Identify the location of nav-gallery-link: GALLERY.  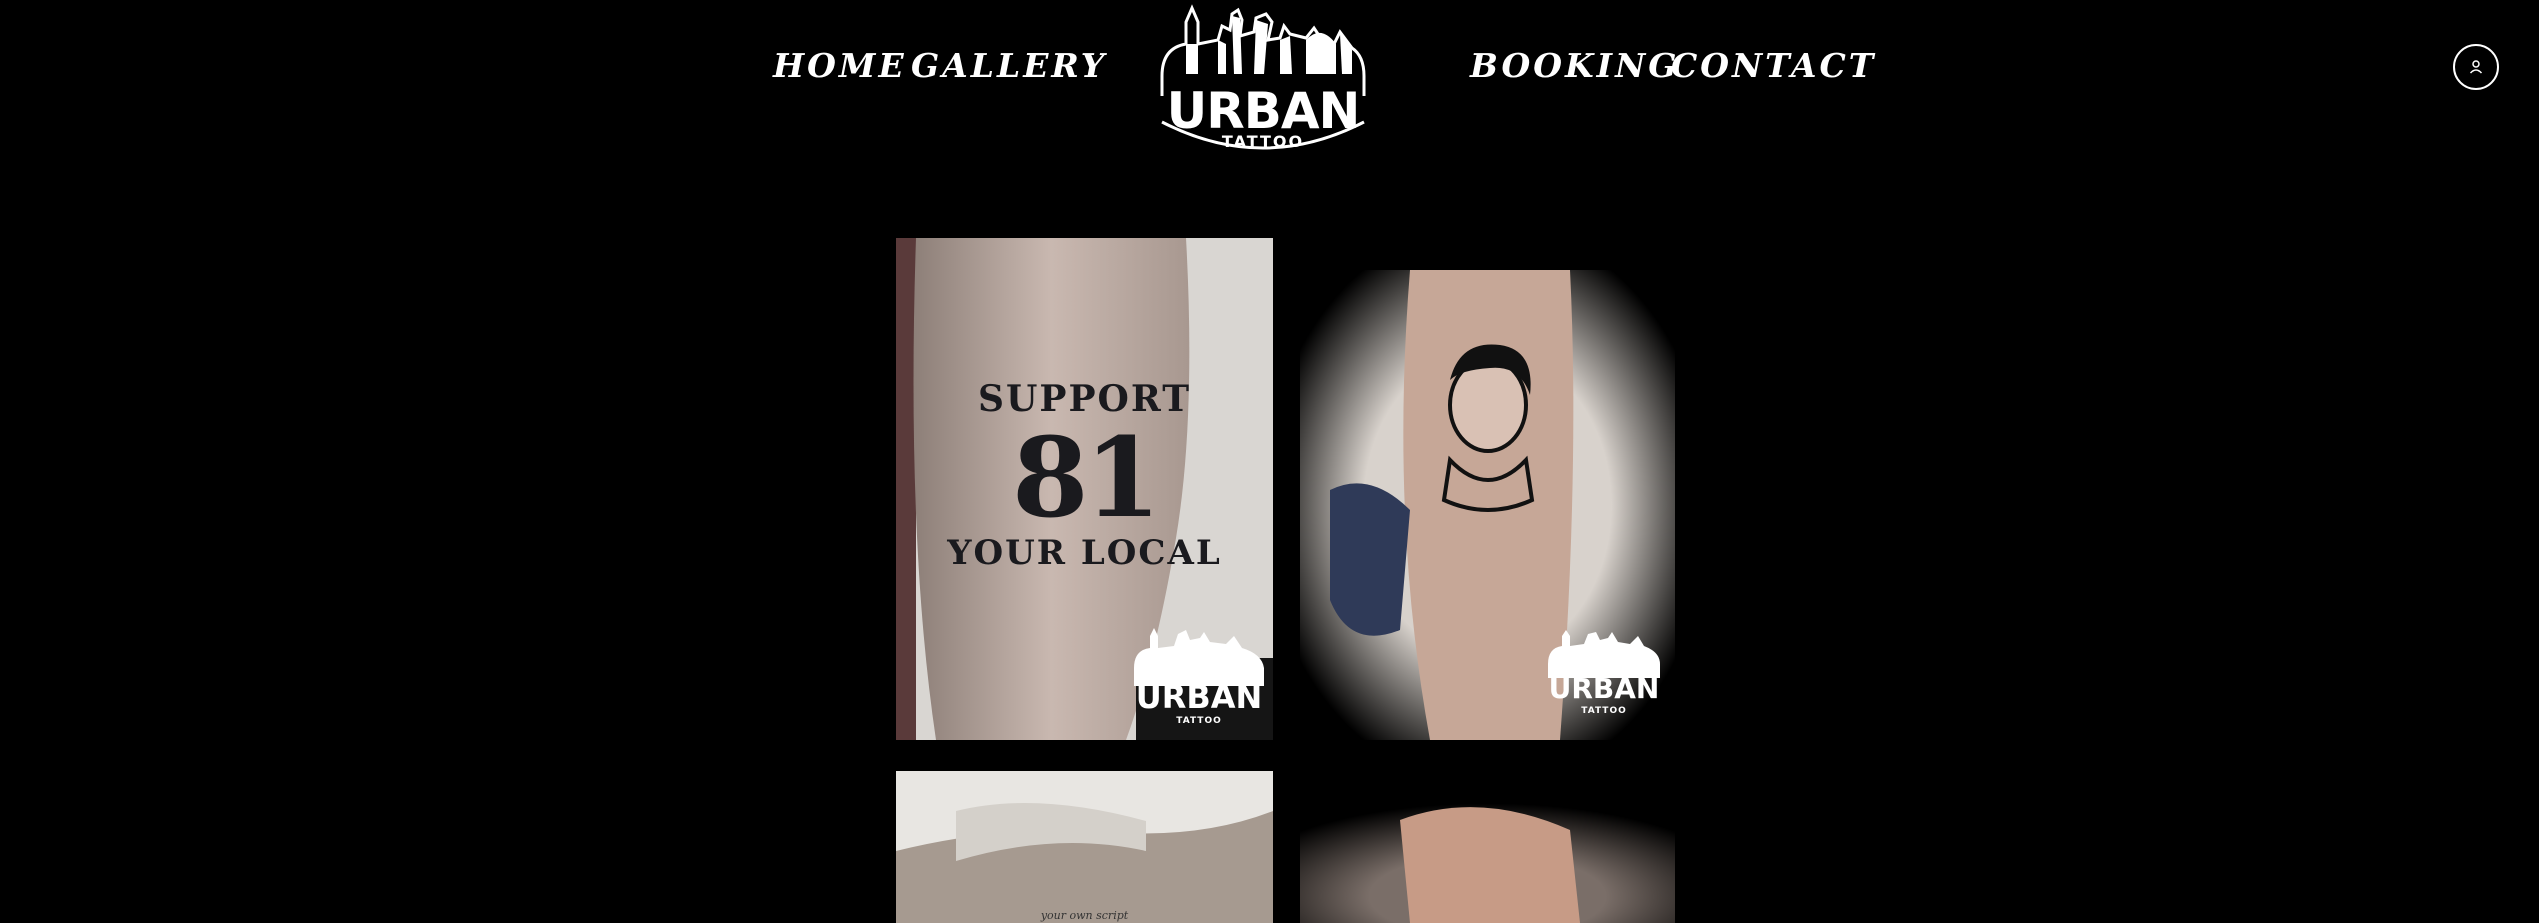
(1009, 65).